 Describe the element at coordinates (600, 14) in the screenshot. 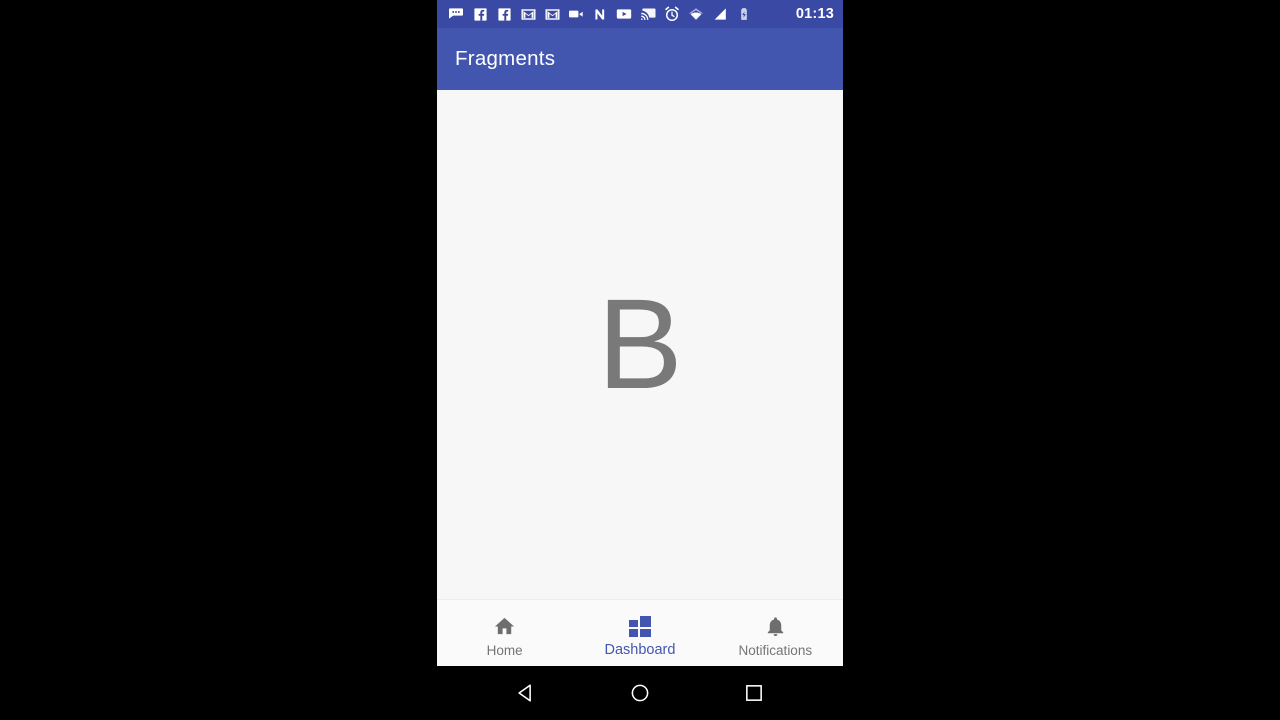

I see `nova-launcher-icon` at that location.